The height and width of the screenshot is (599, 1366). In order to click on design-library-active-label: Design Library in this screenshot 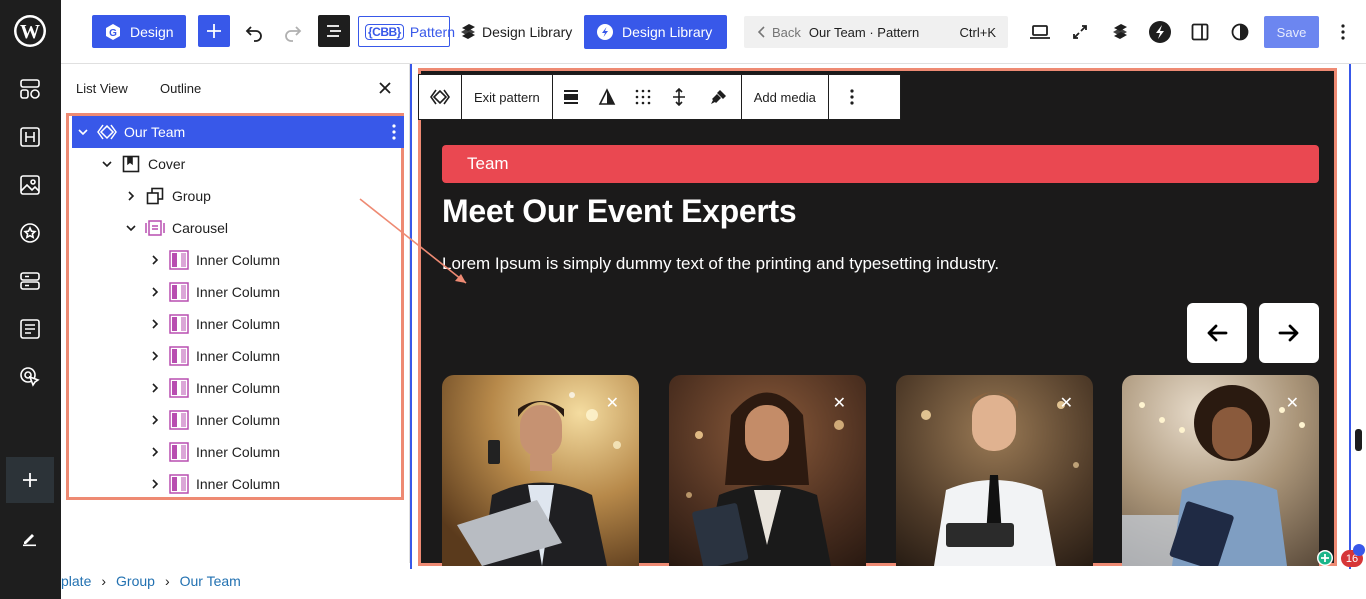, I will do `click(667, 32)`.